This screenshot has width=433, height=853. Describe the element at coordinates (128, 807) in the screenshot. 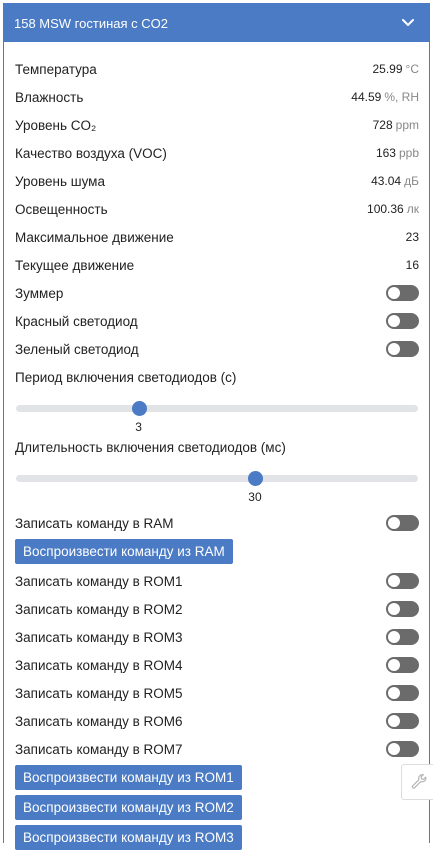

I see `play-rom2-button: Воспроизвести команду из ROM2` at that location.